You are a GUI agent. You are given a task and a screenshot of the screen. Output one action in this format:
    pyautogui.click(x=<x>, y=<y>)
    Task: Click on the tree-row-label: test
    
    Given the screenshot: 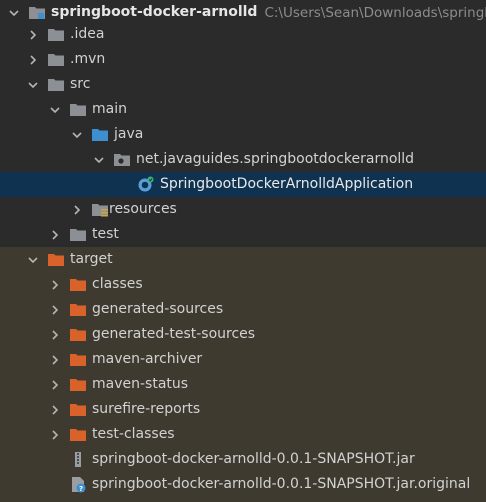 What is the action you would take?
    pyautogui.click(x=105, y=234)
    